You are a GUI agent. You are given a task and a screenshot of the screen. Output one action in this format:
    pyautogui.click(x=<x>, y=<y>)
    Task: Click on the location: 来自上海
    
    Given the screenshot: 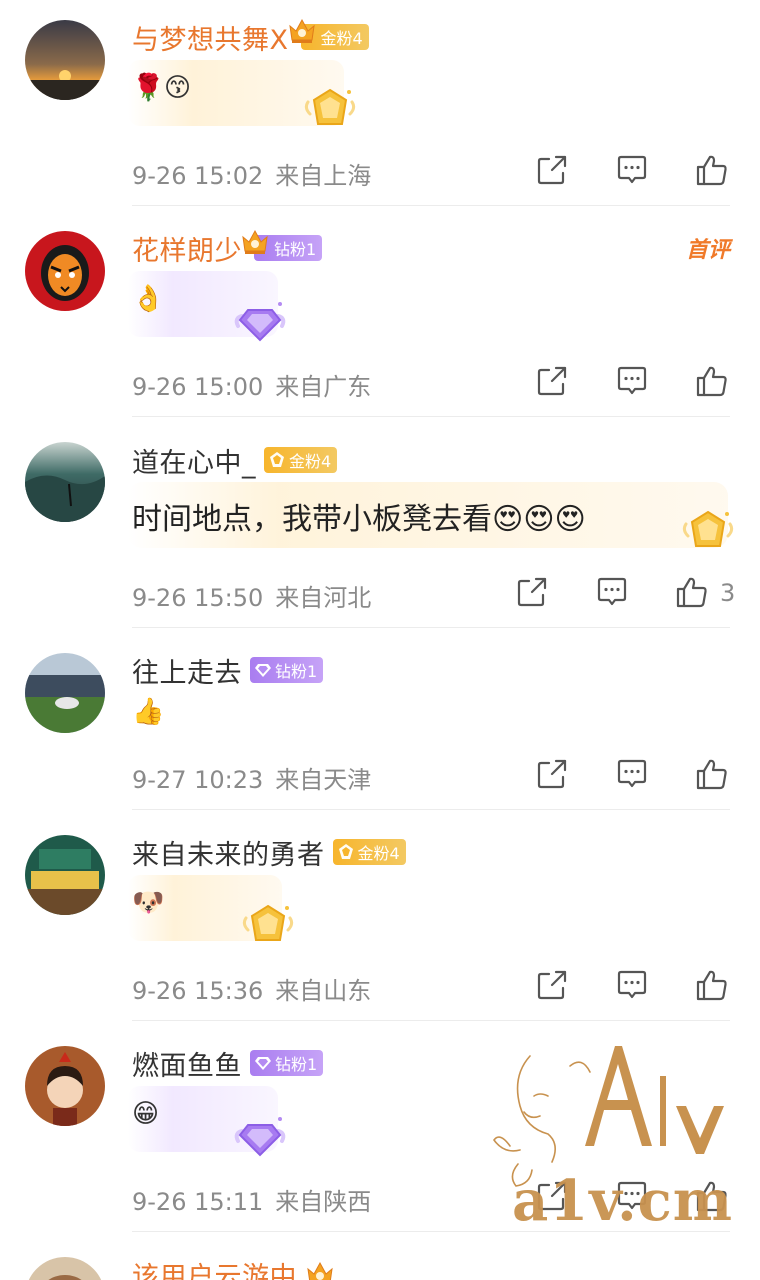 What is the action you would take?
    pyautogui.click(x=323, y=176)
    